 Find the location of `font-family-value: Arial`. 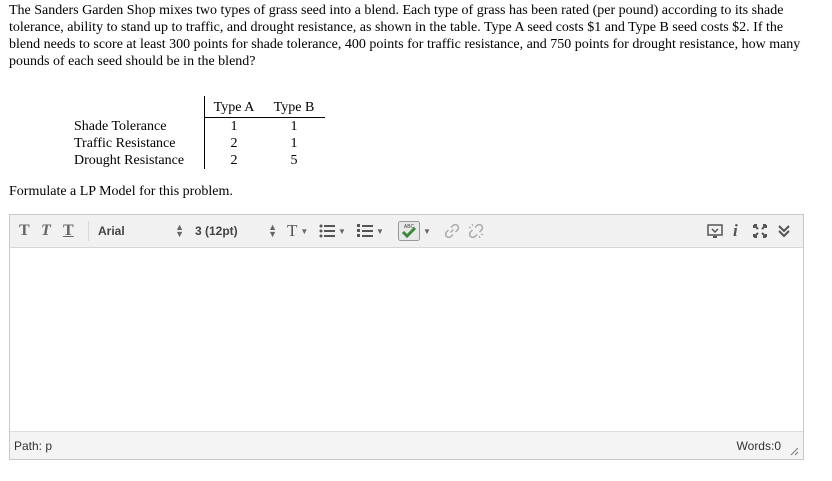

font-family-value: Arial is located at coordinates (111, 231).